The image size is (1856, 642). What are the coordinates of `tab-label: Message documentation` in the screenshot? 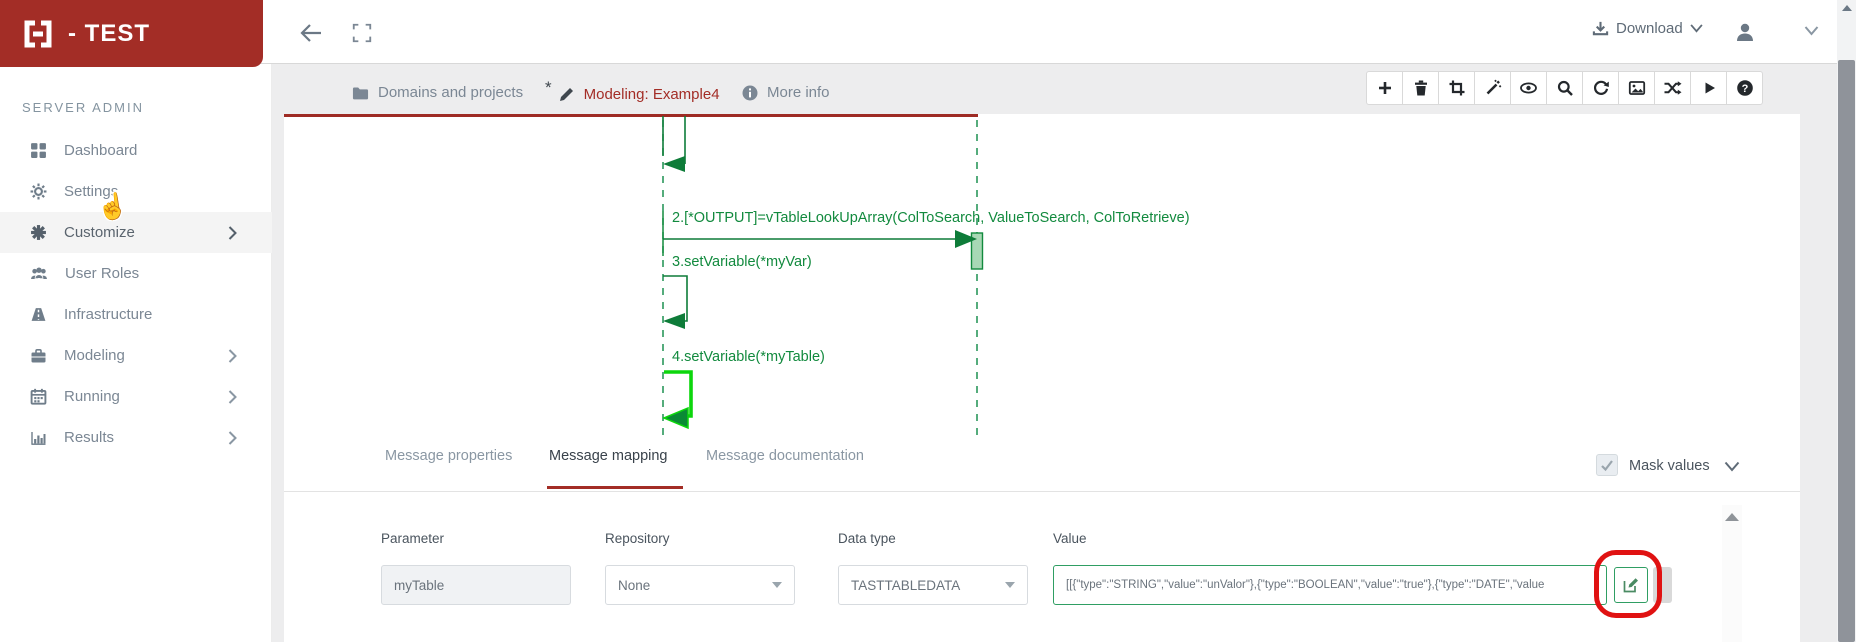 It's located at (785, 456).